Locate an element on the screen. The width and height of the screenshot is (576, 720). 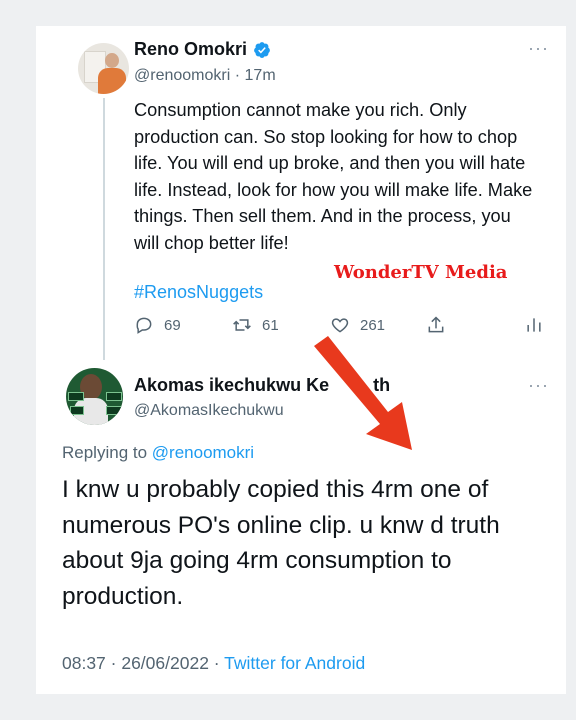
reply-metadata: 08:37 · 26/06/2022 · Twitter for Android is located at coordinates (213, 663).